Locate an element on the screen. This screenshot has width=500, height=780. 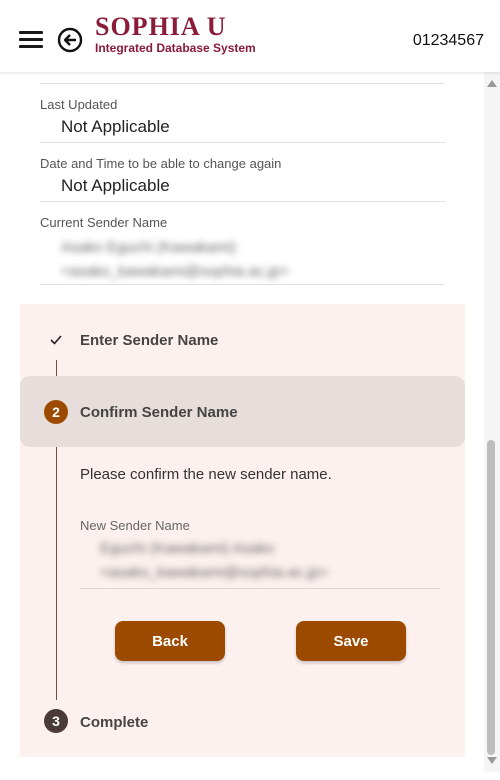
step-number-badge: 2 is located at coordinates (56, 412).